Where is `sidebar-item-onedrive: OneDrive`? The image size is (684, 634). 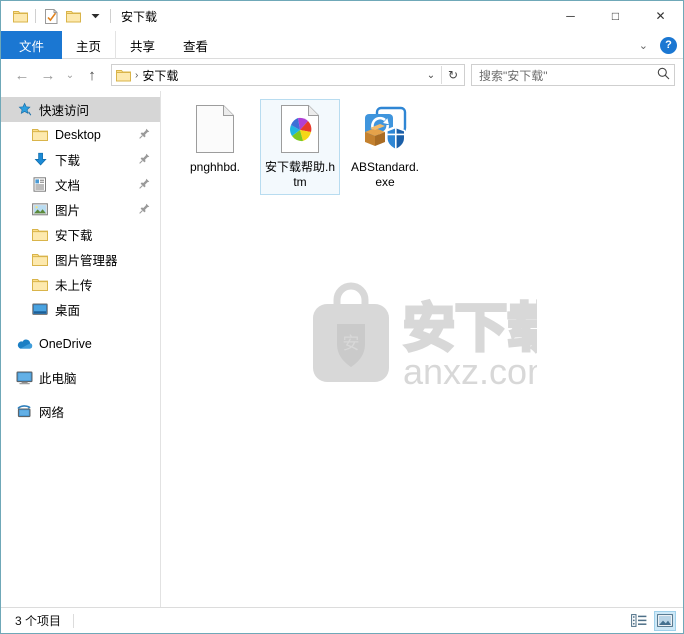
sidebar-item-onedrive: OneDrive is located at coordinates (80, 343).